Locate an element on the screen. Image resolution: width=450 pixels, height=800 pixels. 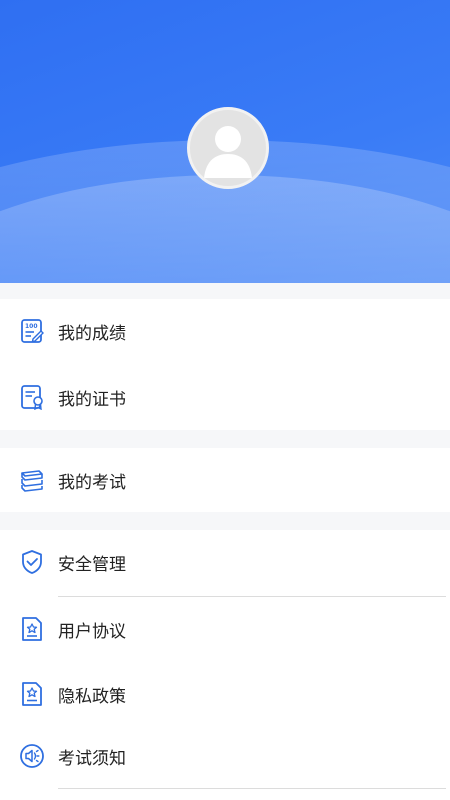
menu-item-certificates: 我的证书 is located at coordinates (225, 397).